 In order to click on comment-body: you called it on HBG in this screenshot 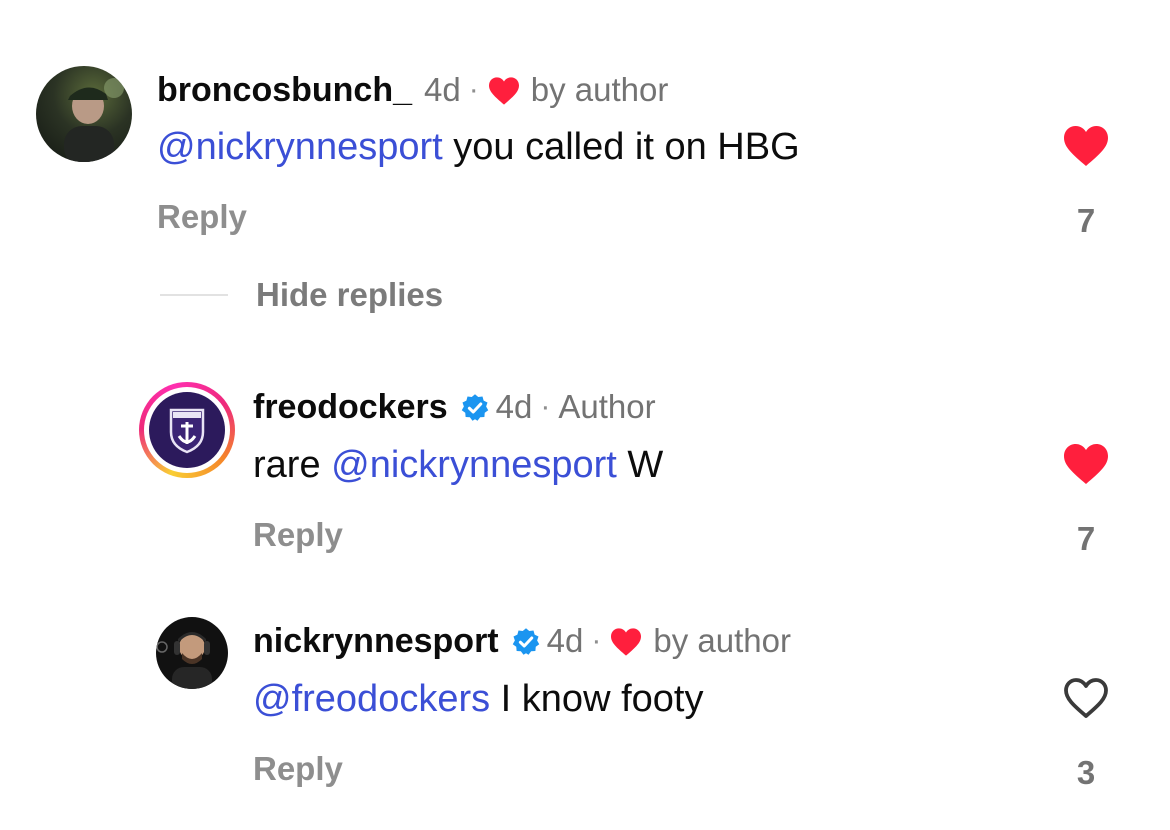, I will do `click(621, 147)`.